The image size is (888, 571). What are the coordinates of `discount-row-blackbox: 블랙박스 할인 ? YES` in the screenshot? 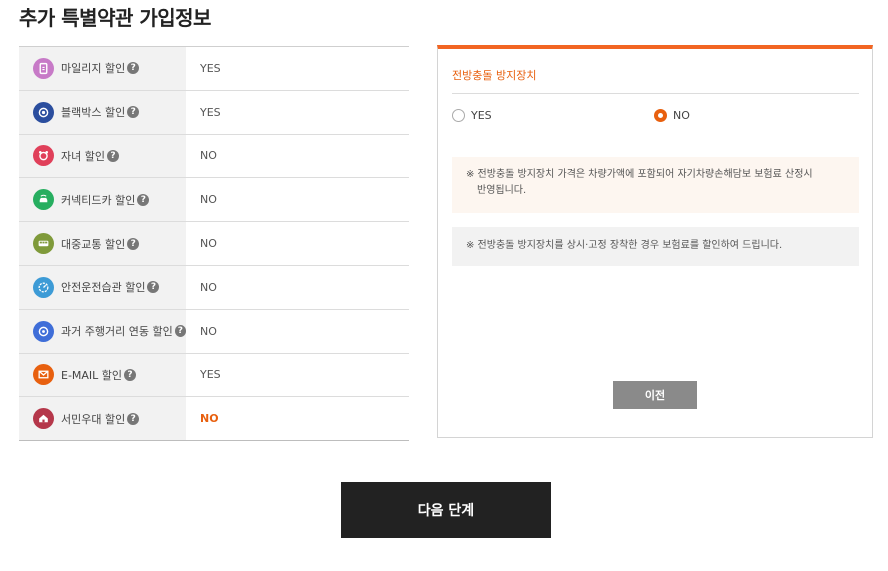 It's located at (214, 112).